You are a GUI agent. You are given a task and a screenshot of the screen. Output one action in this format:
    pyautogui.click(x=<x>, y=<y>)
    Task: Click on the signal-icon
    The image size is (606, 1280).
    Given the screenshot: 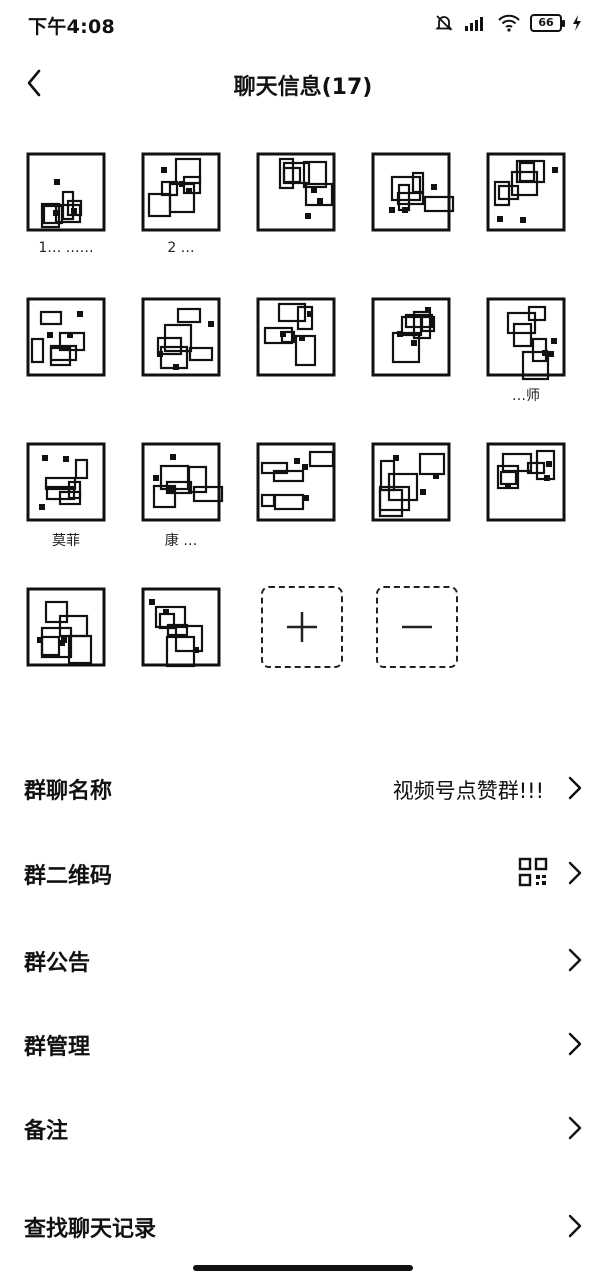 What is the action you would take?
    pyautogui.click(x=474, y=24)
    